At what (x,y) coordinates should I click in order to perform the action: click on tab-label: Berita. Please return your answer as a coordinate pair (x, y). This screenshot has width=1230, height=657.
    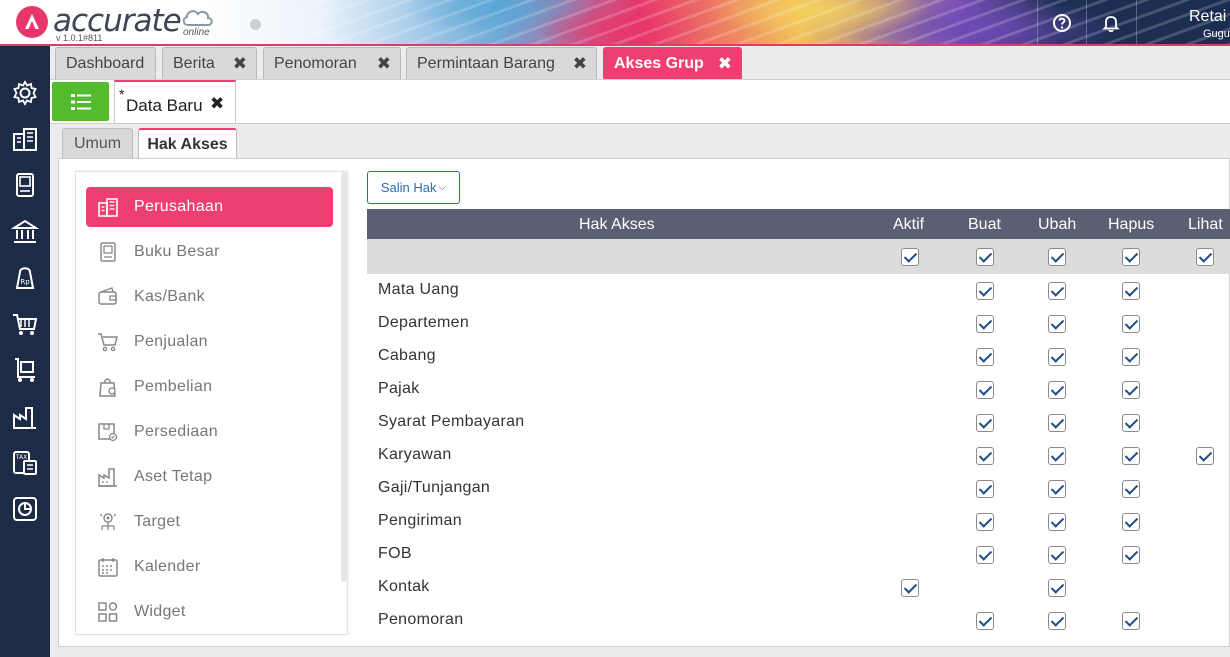
    Looking at the image, I should click on (194, 63).